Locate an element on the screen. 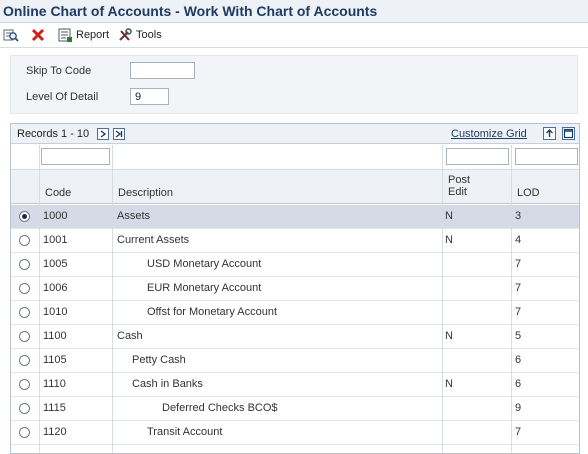 The height and width of the screenshot is (454, 588). lod-cell: 3 is located at coordinates (518, 216).